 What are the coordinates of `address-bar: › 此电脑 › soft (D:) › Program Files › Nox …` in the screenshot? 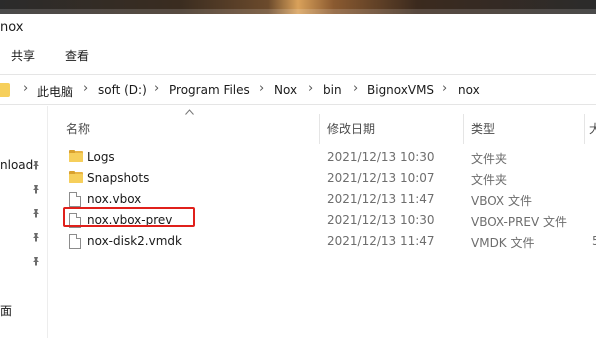 It's located at (298, 89).